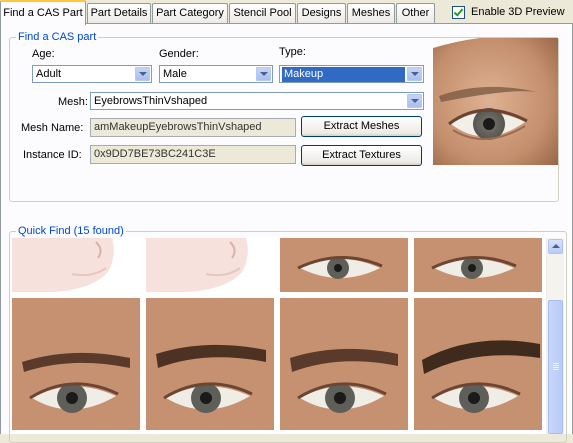  I want to click on tab-part-details: Part Details, so click(119, 13).